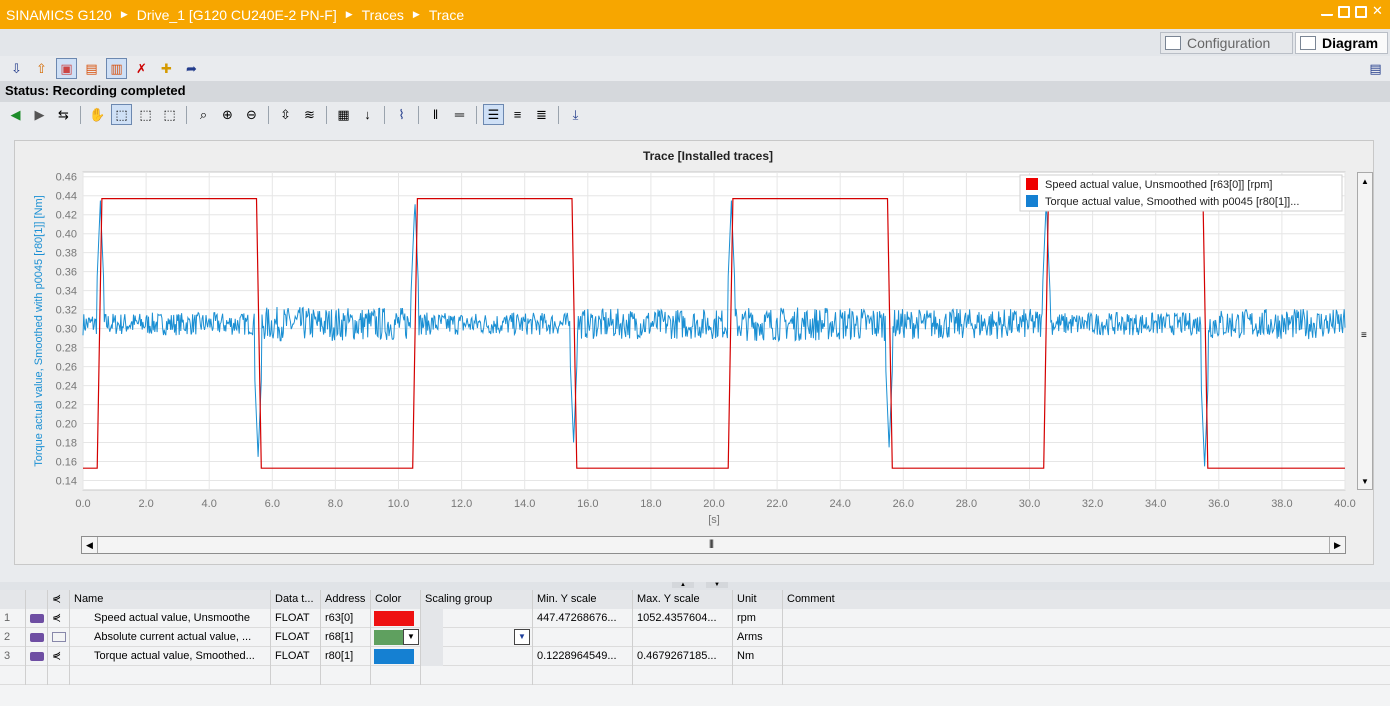 This screenshot has width=1390, height=706. I want to click on scroll-down-icon: ▼, so click(1365, 481).